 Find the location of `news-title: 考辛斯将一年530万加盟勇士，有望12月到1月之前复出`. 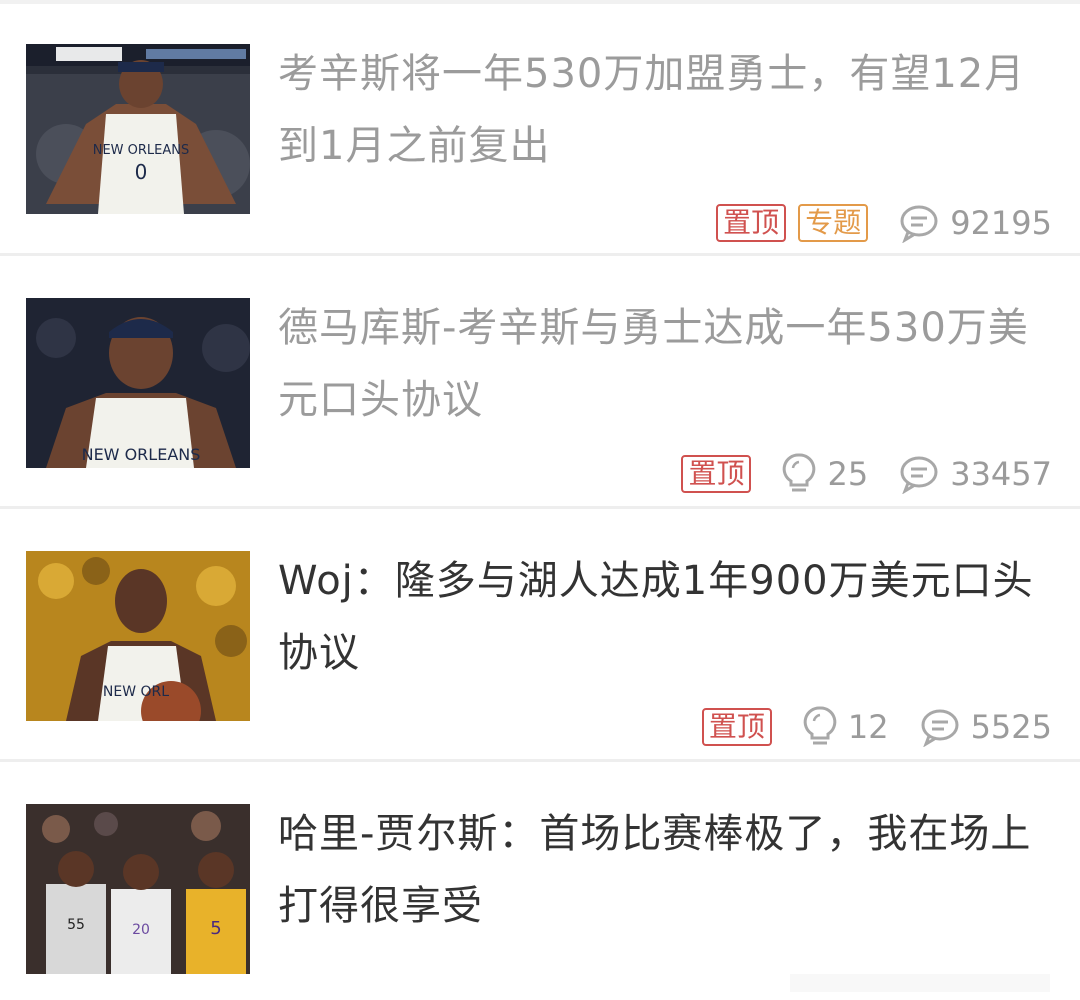

news-title: 考辛斯将一年530万加盟勇士，有望12月到1月之前复出 is located at coordinates (668, 110).